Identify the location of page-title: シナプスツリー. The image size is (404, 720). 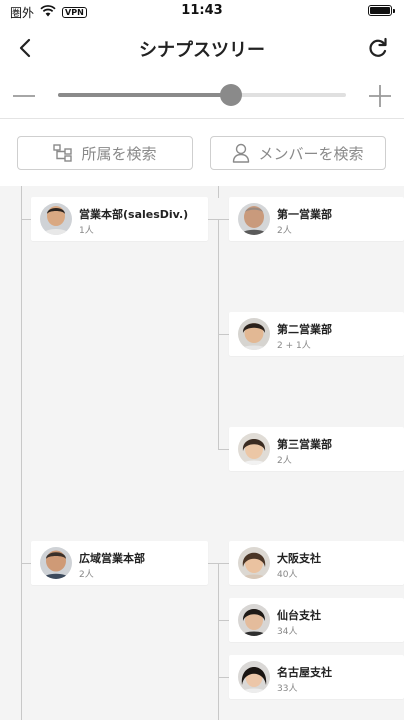
(202, 50).